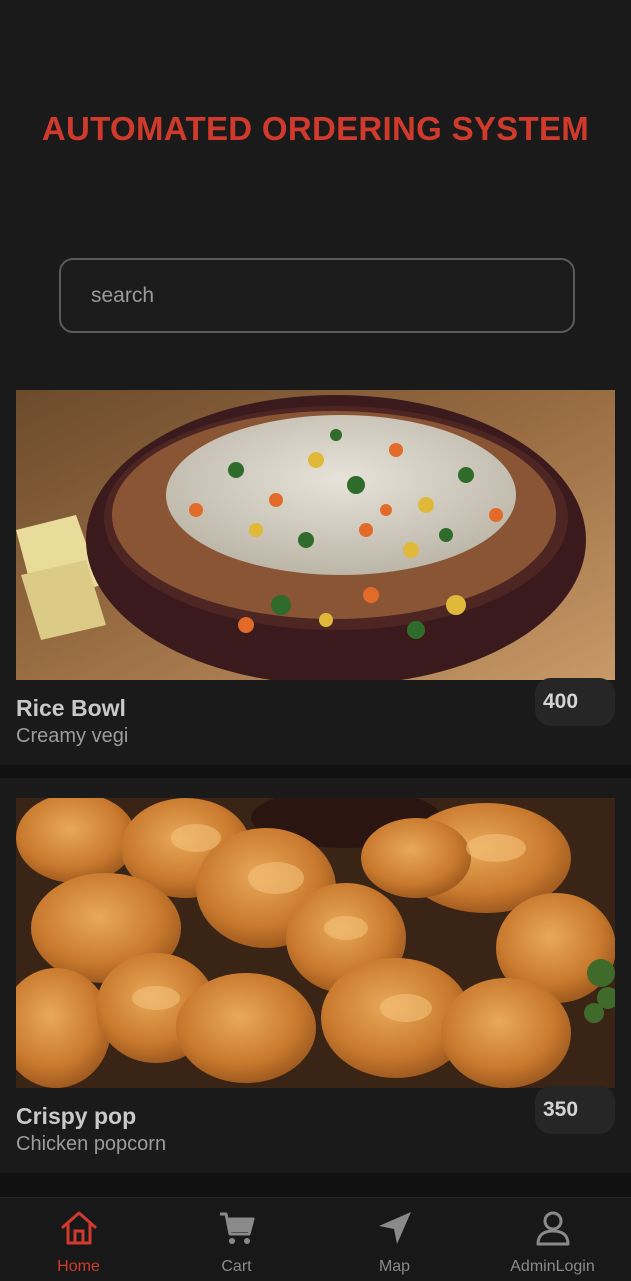 The image size is (631, 1281). I want to click on home-icon, so click(79, 1230).